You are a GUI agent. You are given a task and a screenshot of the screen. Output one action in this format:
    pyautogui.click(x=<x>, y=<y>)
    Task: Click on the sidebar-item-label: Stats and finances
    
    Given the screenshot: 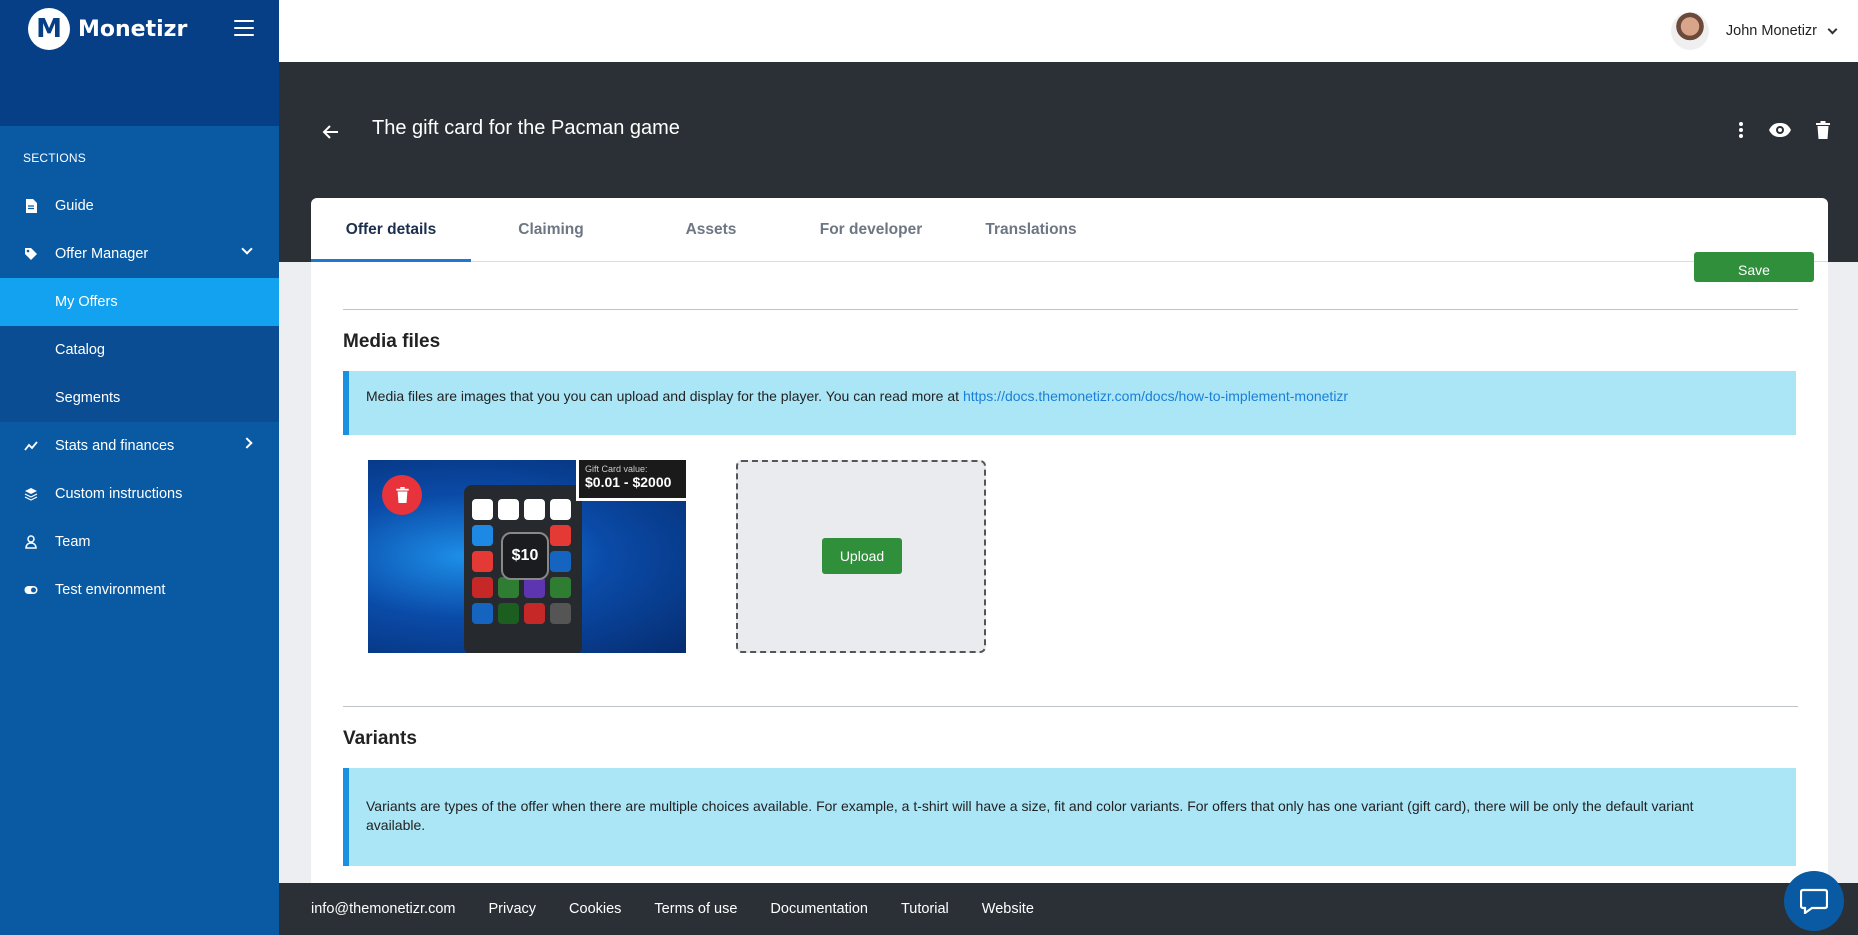 What is the action you would take?
    pyautogui.click(x=115, y=446)
    